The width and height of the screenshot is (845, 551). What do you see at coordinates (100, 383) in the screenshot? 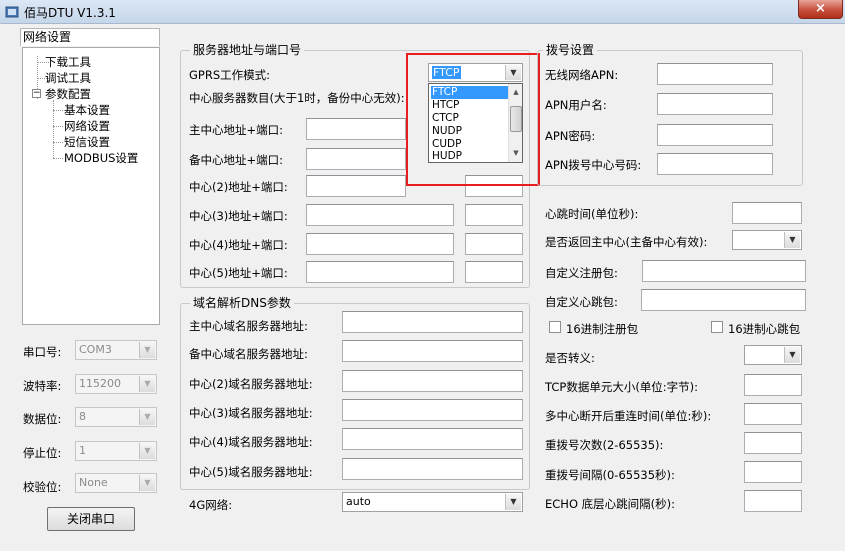
I see `baud-rate-value: 115200` at bounding box center [100, 383].